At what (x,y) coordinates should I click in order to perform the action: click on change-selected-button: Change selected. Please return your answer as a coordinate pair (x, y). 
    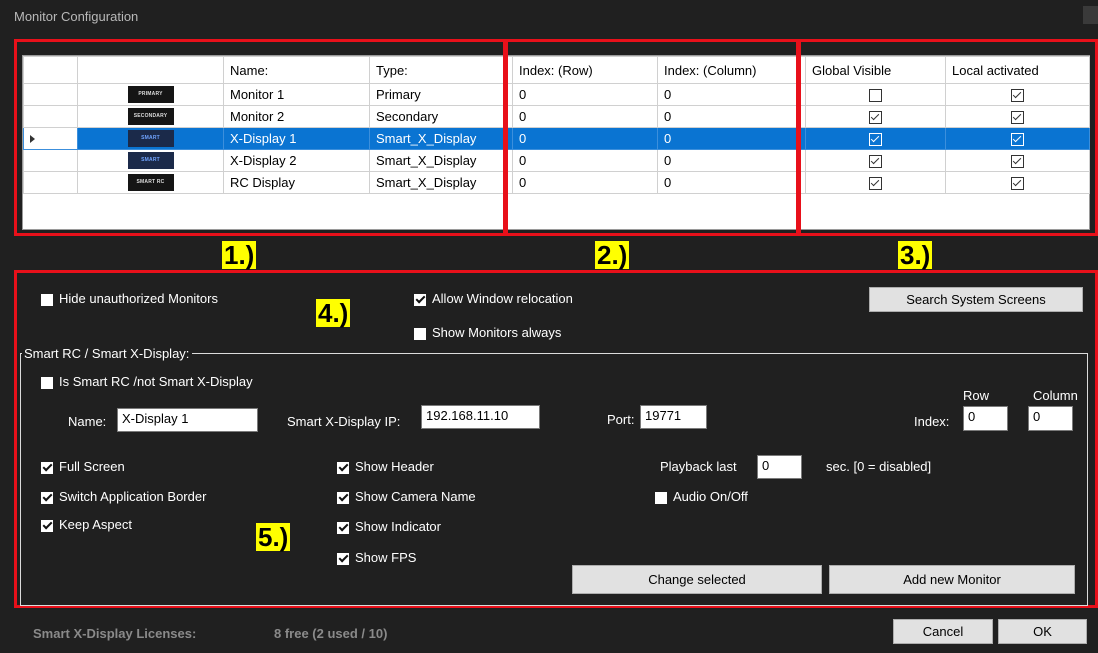
    Looking at the image, I should click on (697, 579).